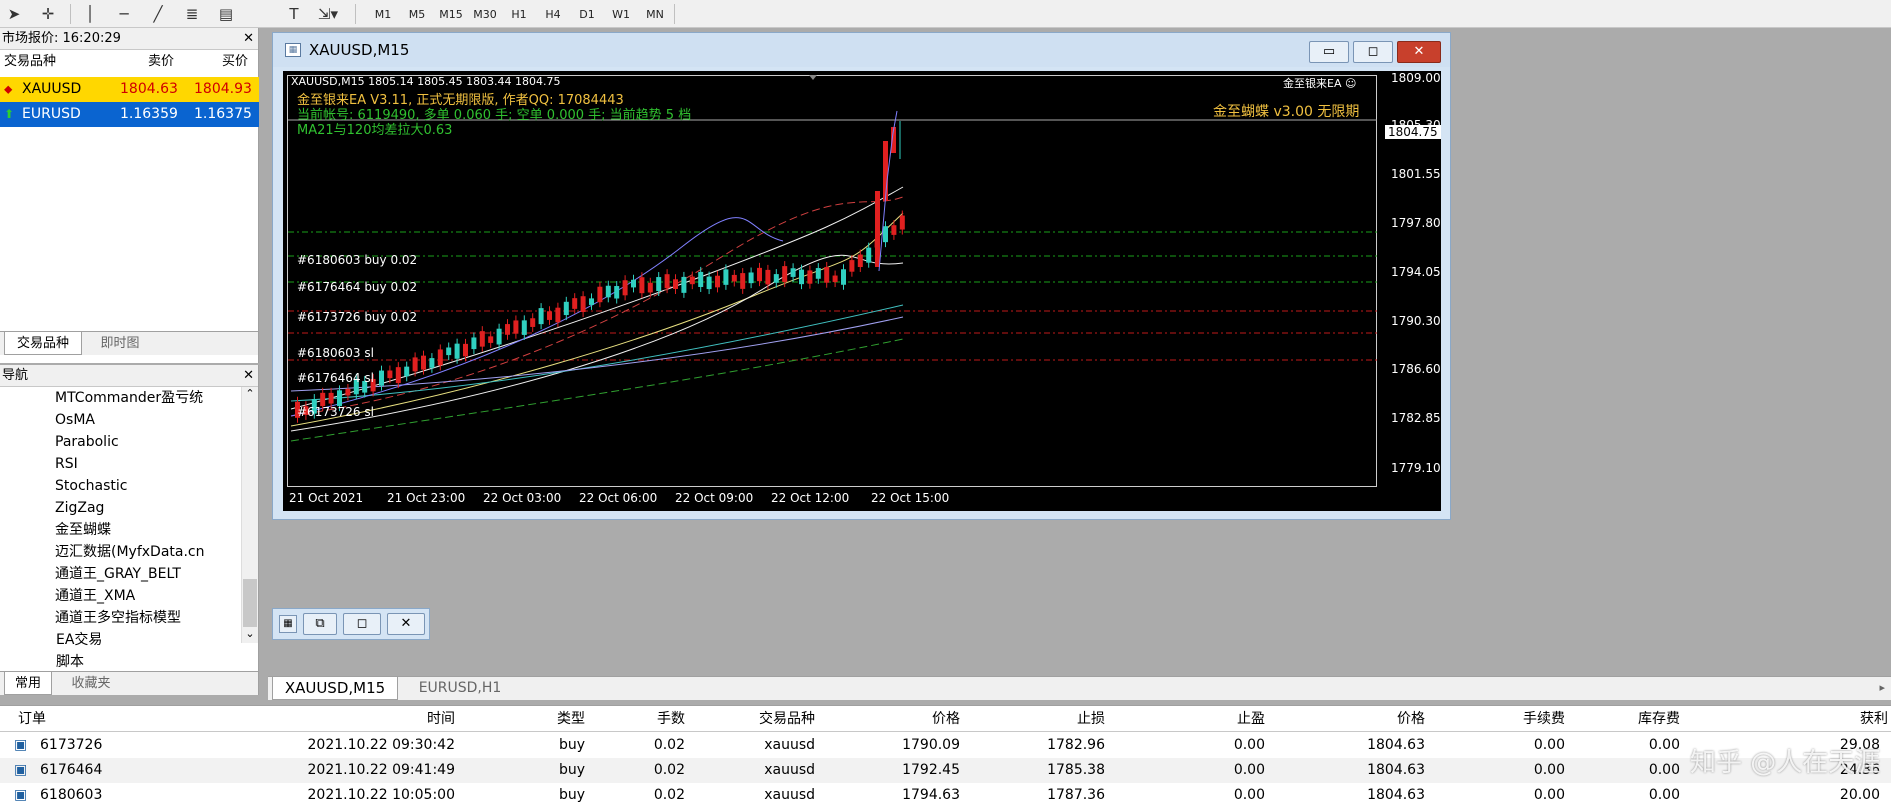  I want to click on channel-icon: ▤, so click(226, 14).